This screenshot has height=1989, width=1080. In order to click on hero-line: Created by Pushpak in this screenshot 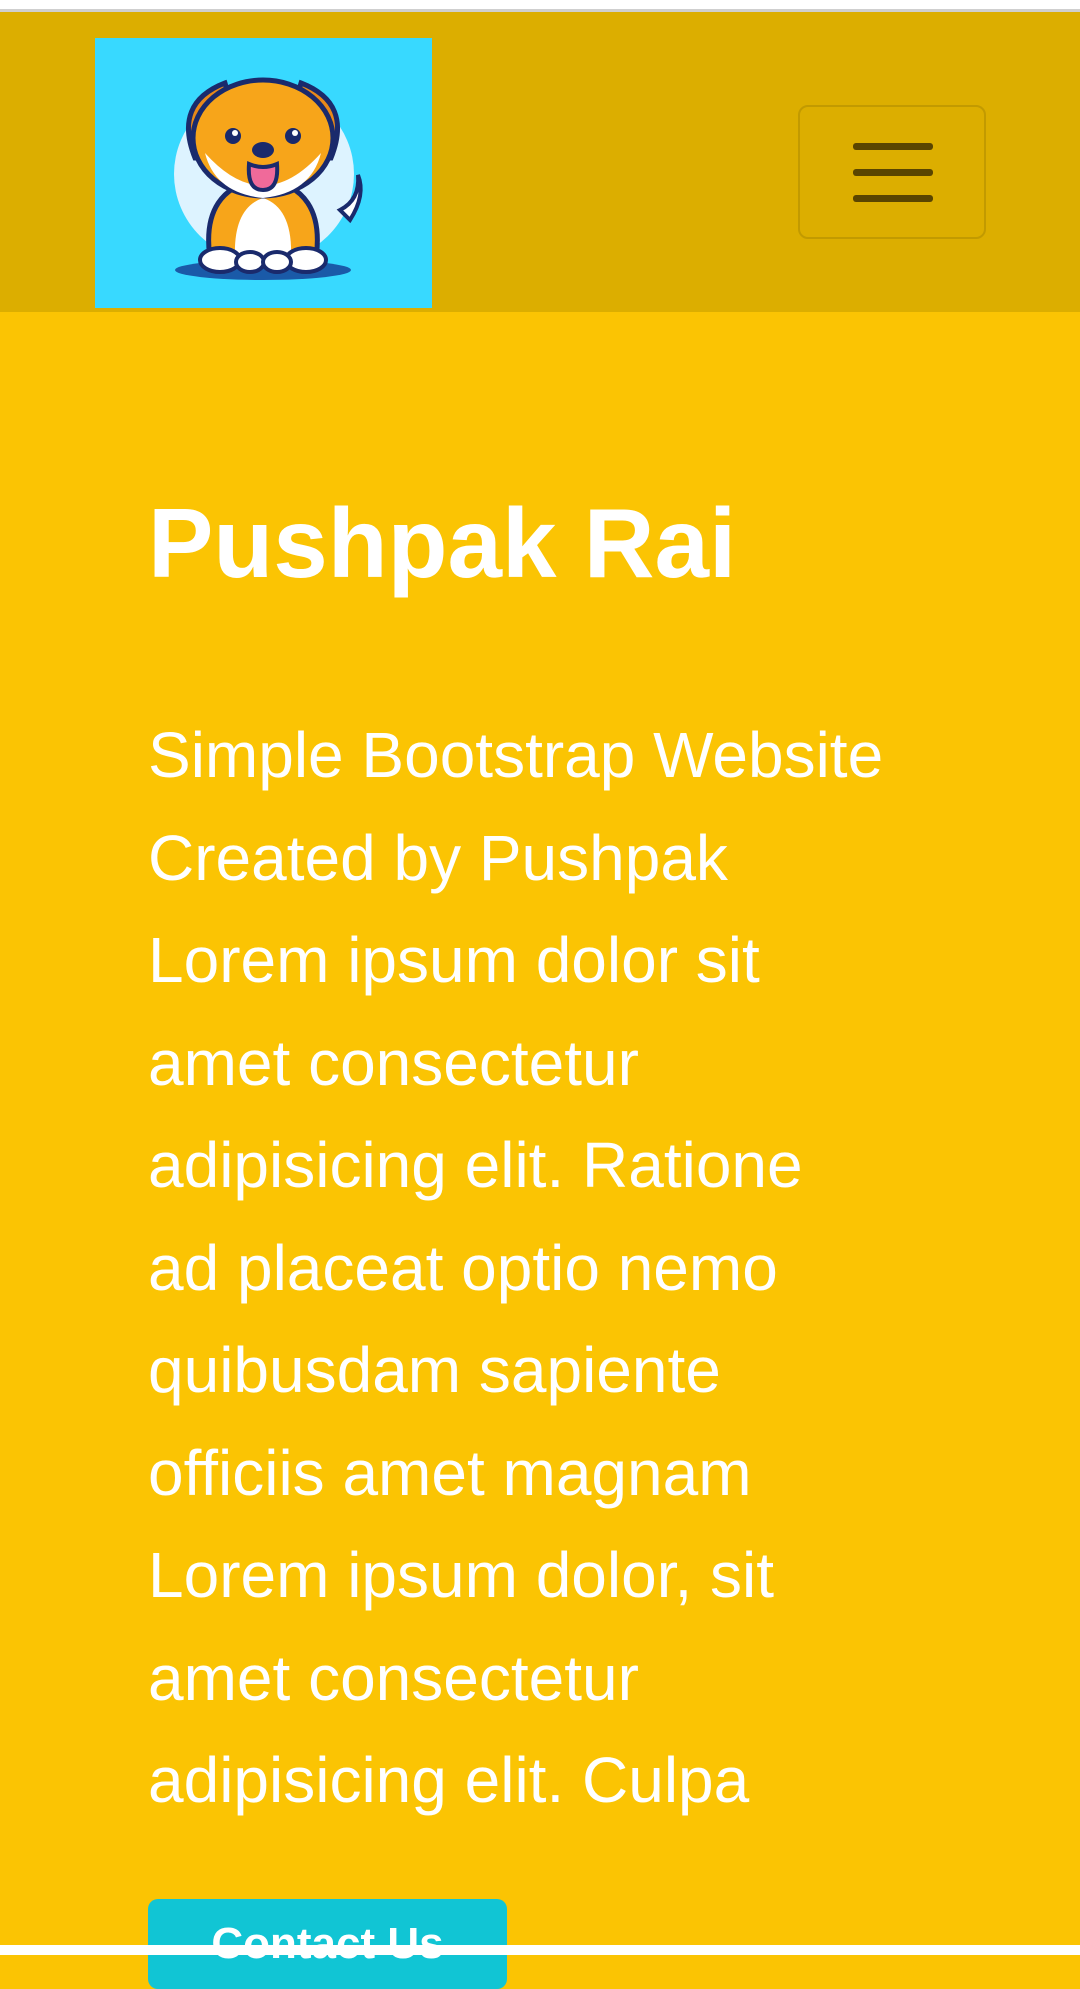, I will do `click(438, 857)`.